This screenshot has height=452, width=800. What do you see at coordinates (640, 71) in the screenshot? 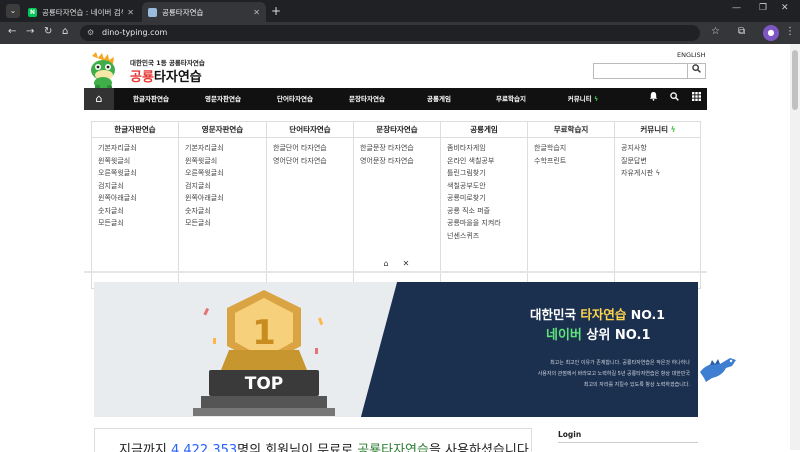
I see `site-search-input` at bounding box center [640, 71].